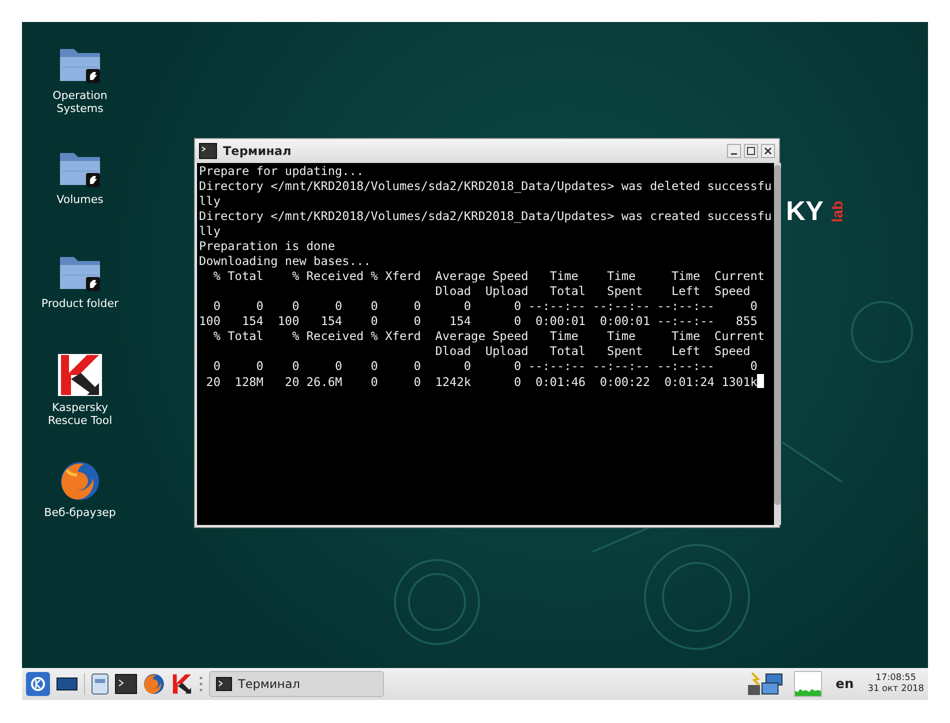 The image size is (950, 723). I want to click on logo-text: KY, so click(805, 211).